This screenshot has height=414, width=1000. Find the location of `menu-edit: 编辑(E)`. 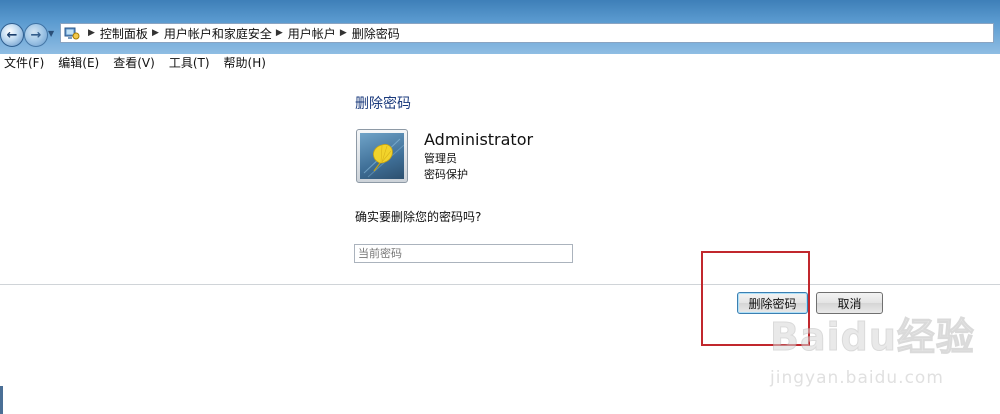

menu-edit: 编辑(E) is located at coordinates (78, 62).